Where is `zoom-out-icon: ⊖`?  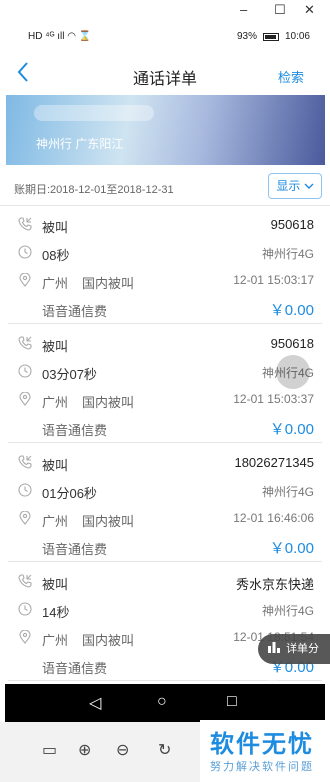
zoom-out-icon: ⊖ is located at coordinates (122, 750).